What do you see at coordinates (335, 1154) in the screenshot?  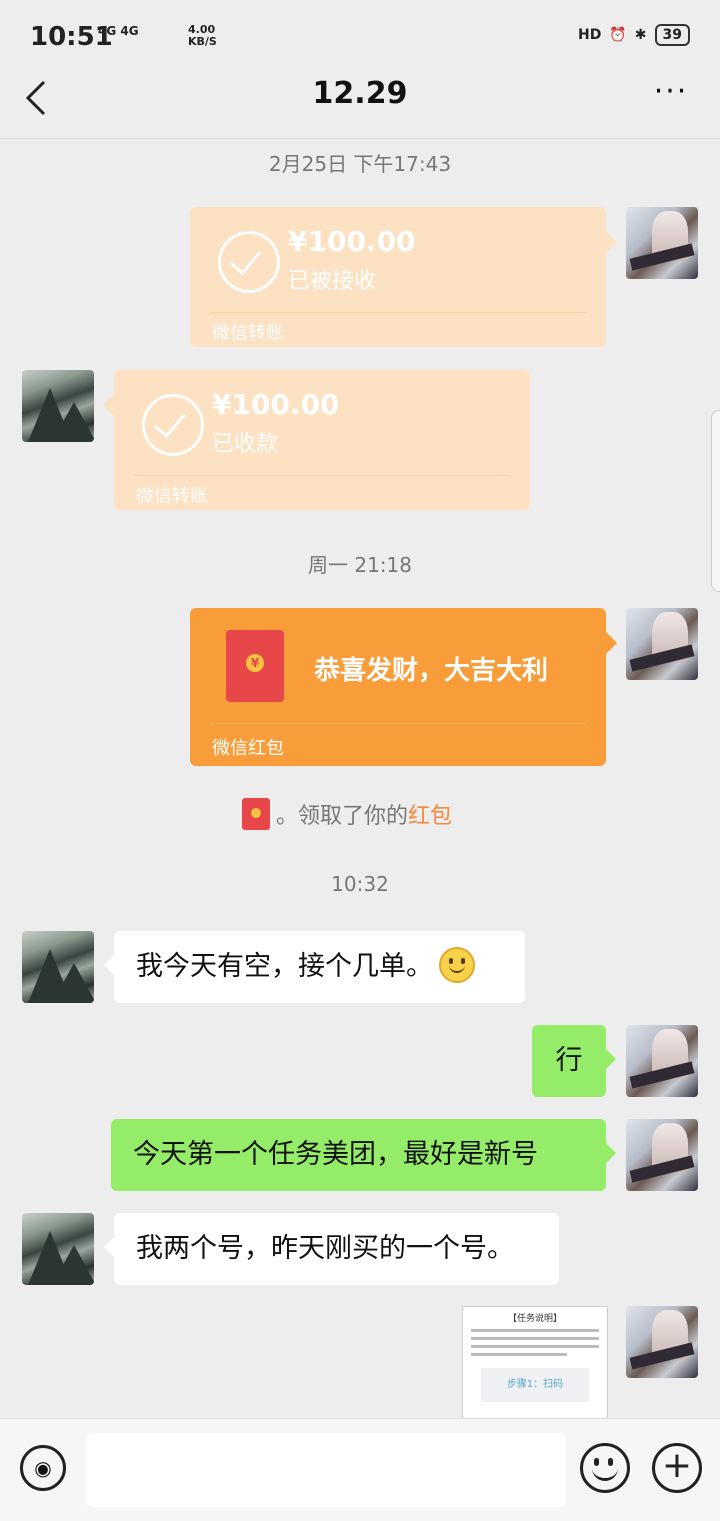 I see `message-text: 今天第一个任务美团，最好是新号` at bounding box center [335, 1154].